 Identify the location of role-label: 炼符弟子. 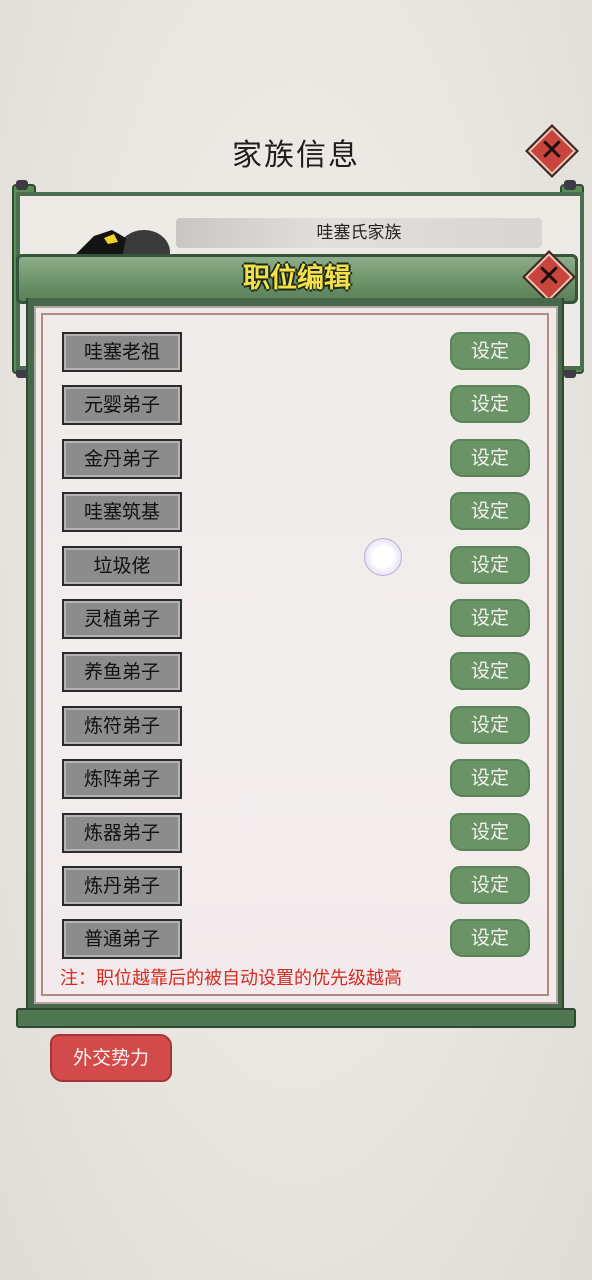
(122, 725).